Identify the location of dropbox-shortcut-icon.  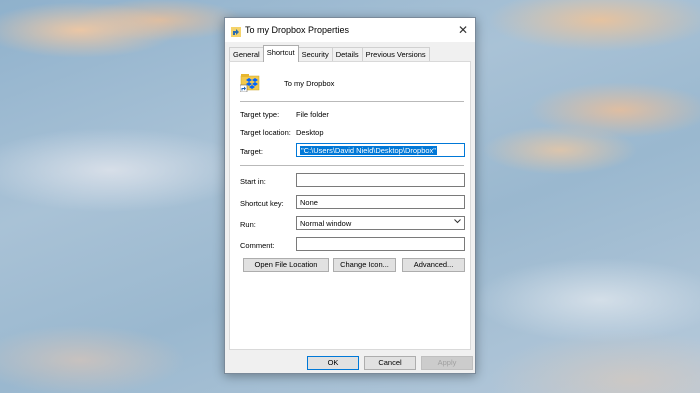
(250, 82).